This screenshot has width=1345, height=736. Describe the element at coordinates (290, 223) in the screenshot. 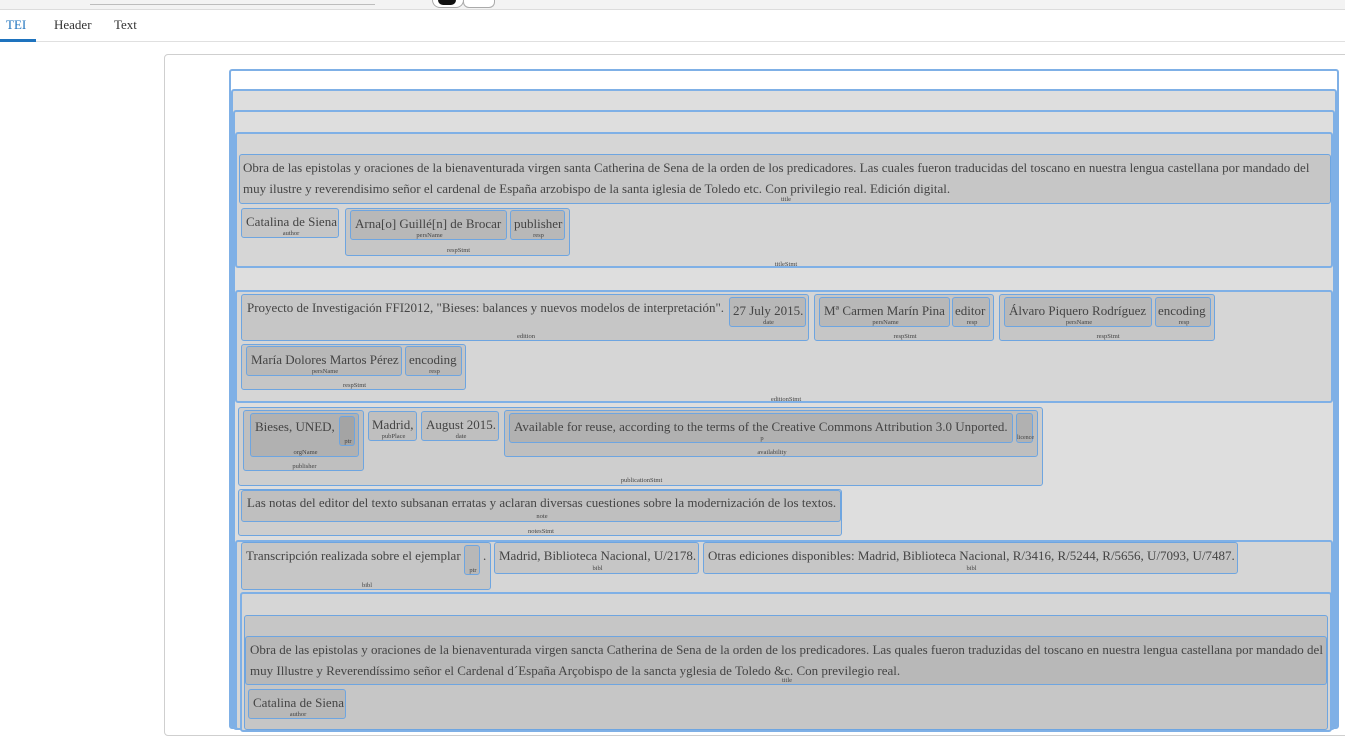

I see `author-box: Catalina de Siena author` at that location.